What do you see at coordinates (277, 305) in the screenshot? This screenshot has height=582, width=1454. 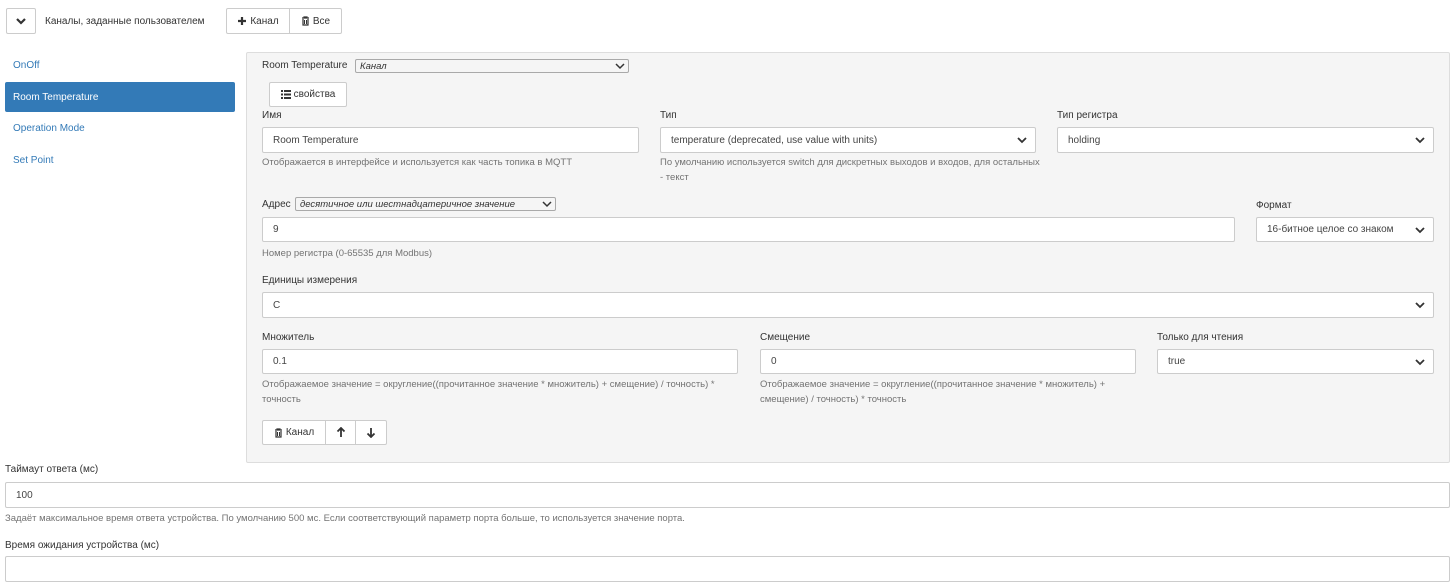 I see `units-value: C` at bounding box center [277, 305].